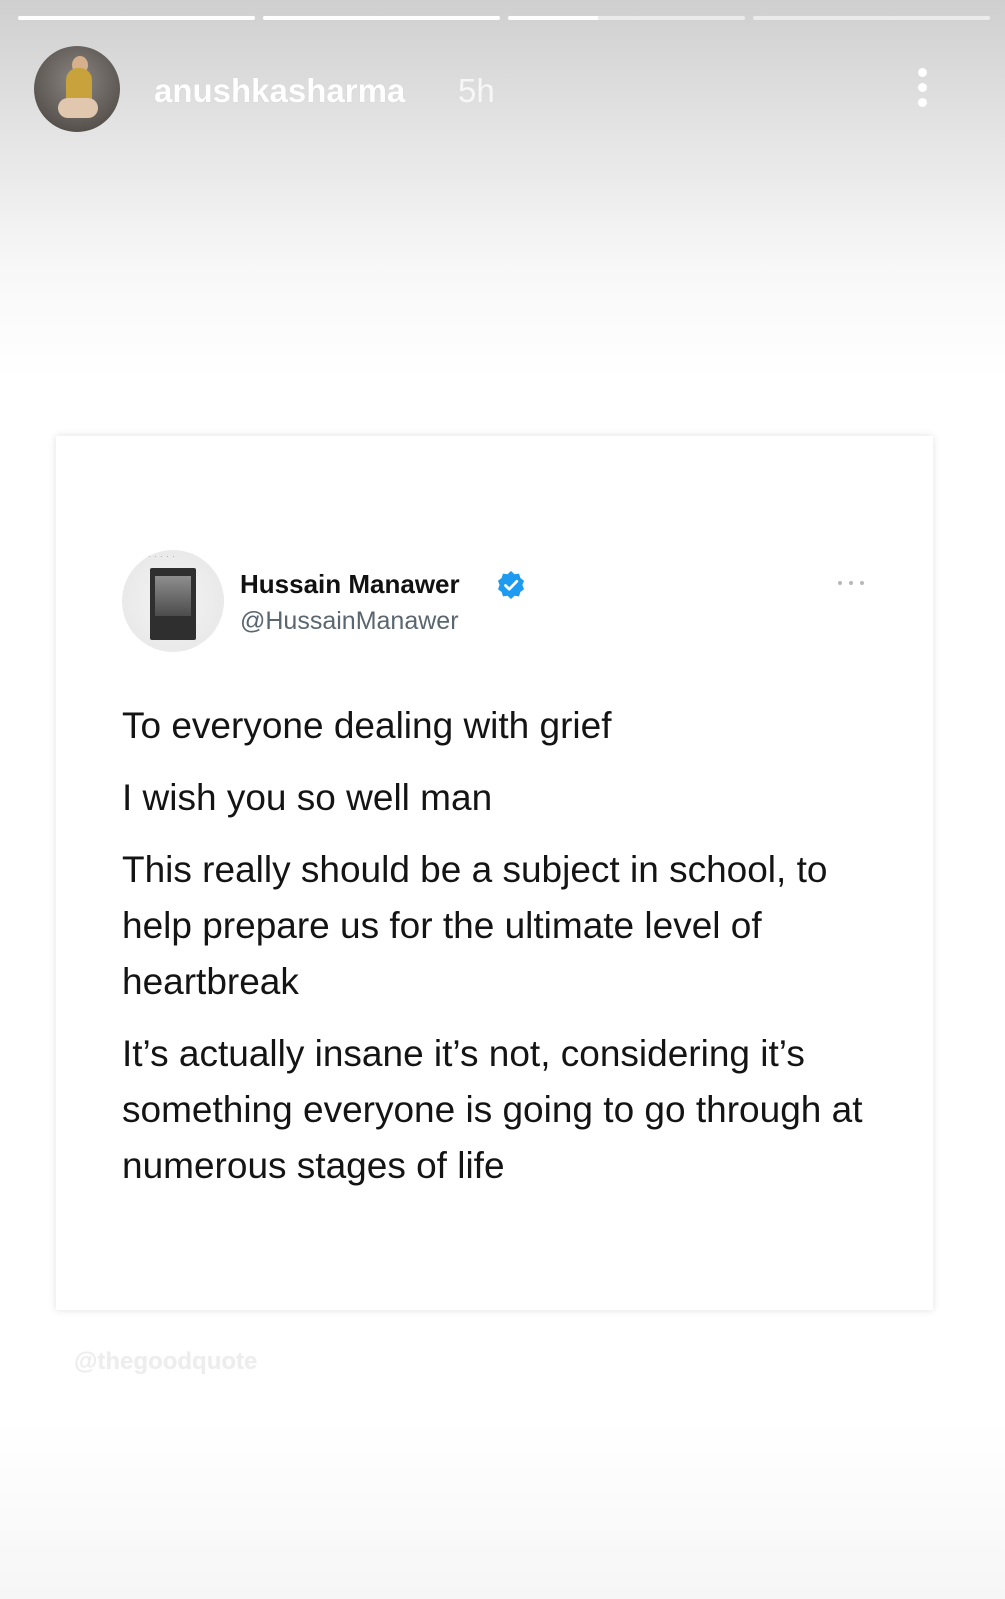 Image resolution: width=1005 pixels, height=1599 pixels. Describe the element at coordinates (173, 604) in the screenshot. I see `book-image` at that location.